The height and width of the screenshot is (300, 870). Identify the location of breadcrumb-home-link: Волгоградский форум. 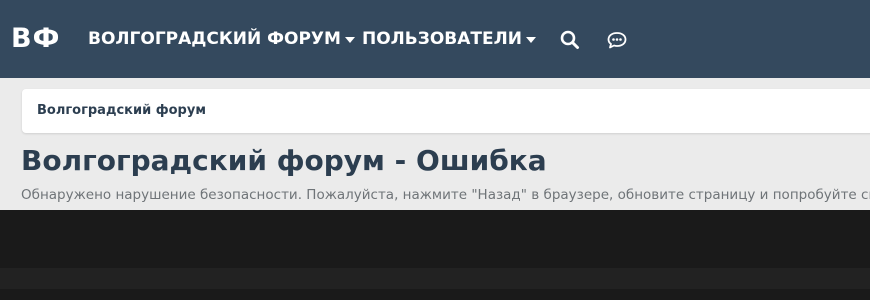
(121, 110).